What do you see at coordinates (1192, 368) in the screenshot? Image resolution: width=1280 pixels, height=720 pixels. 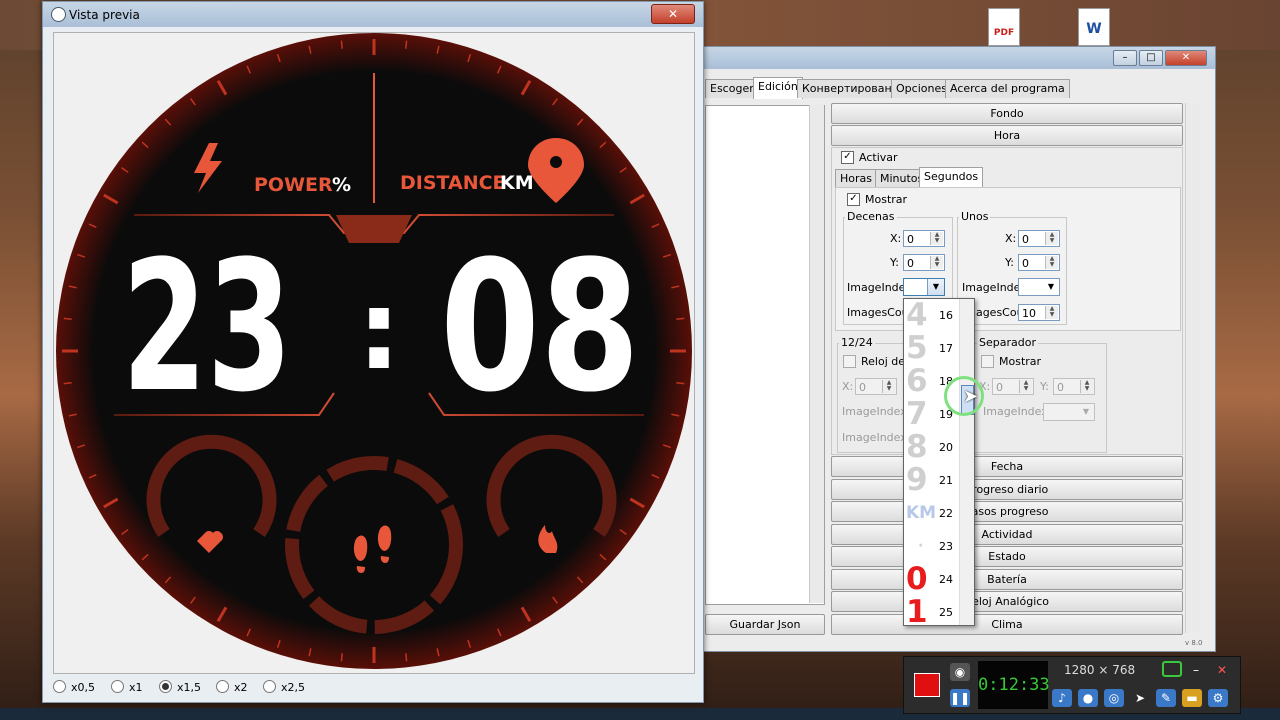 I see `sections-scrollbar` at bounding box center [1192, 368].